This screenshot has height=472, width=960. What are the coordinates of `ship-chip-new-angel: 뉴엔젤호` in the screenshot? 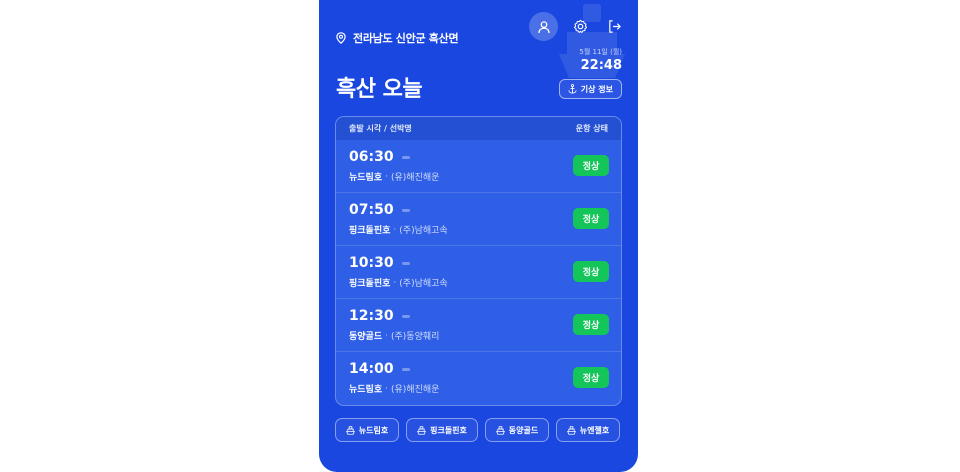 It's located at (588, 430).